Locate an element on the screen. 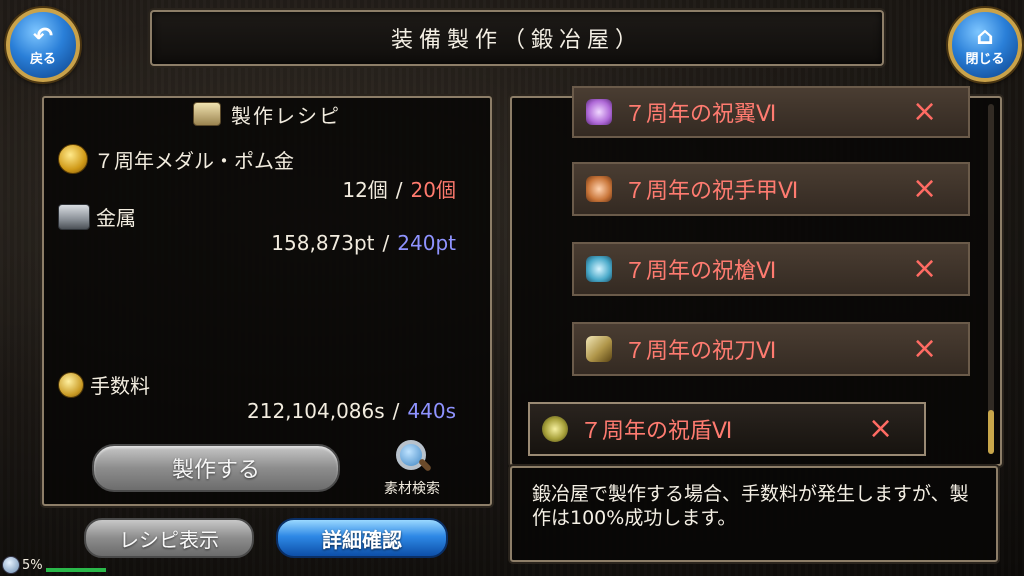 This screenshot has height=576, width=1024. back-button: ↶ 戻る is located at coordinates (43, 45).